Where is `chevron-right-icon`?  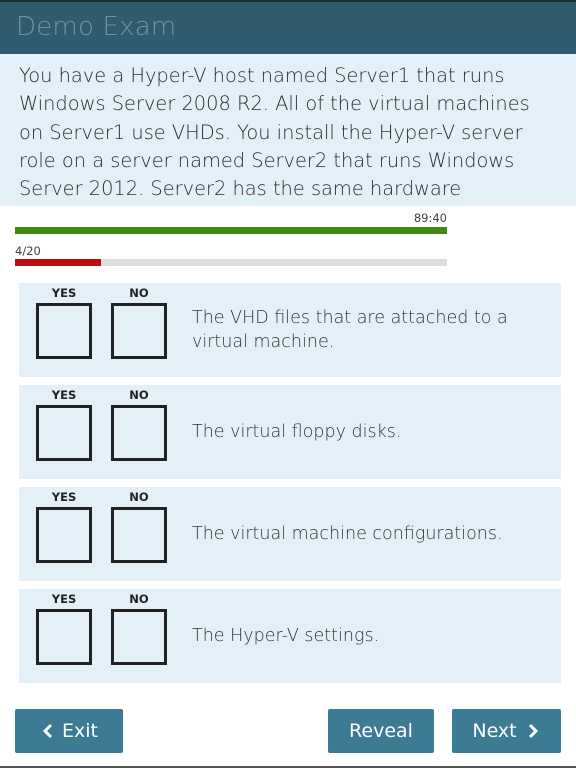
chevron-right-icon is located at coordinates (533, 731).